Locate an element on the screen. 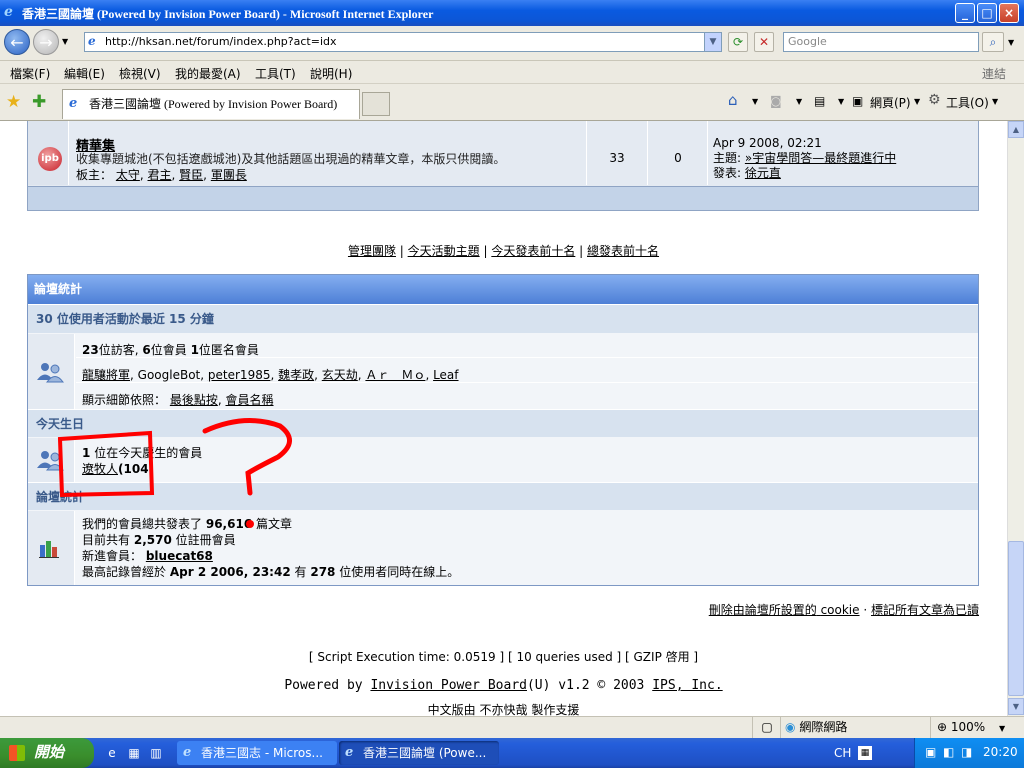 This screenshot has width=1024, height=768. print-dropdown-icon: ▼ is located at coordinates (841, 101).